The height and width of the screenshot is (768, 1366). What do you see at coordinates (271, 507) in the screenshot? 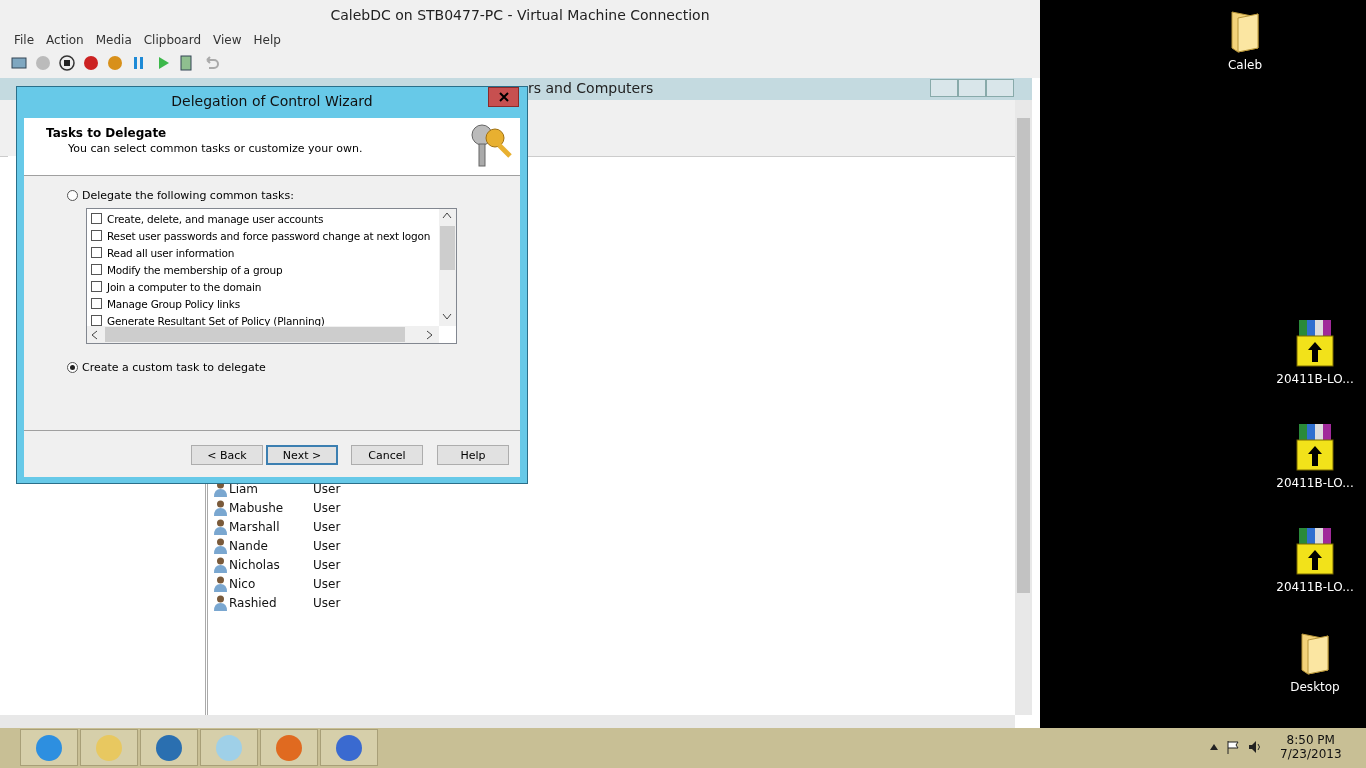
I see `user-name: Mabushe` at bounding box center [271, 507].